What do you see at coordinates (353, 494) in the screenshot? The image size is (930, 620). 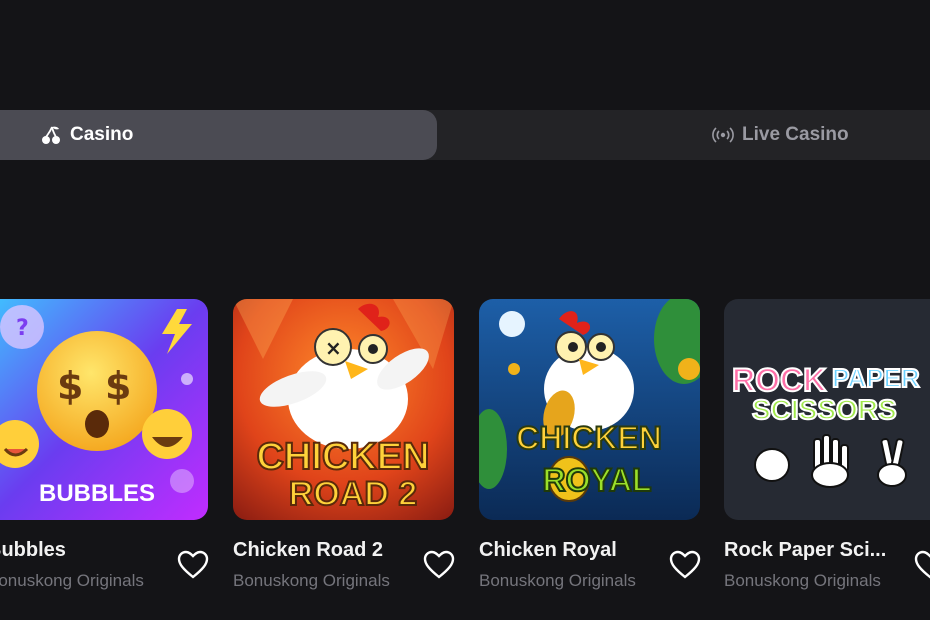 I see `chicken-road-art-subtitle: ROAD 2` at bounding box center [353, 494].